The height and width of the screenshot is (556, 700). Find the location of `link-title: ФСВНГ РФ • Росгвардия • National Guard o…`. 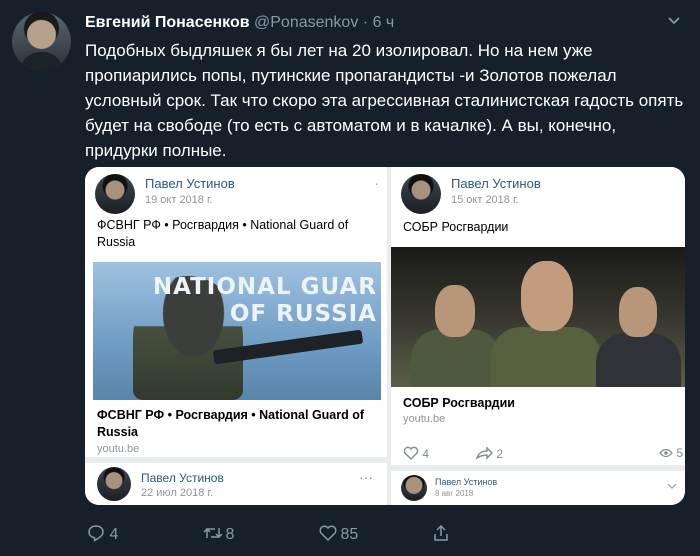

link-title: ФСВНГ РФ • Росгвардия • National Guard o… is located at coordinates (231, 423).